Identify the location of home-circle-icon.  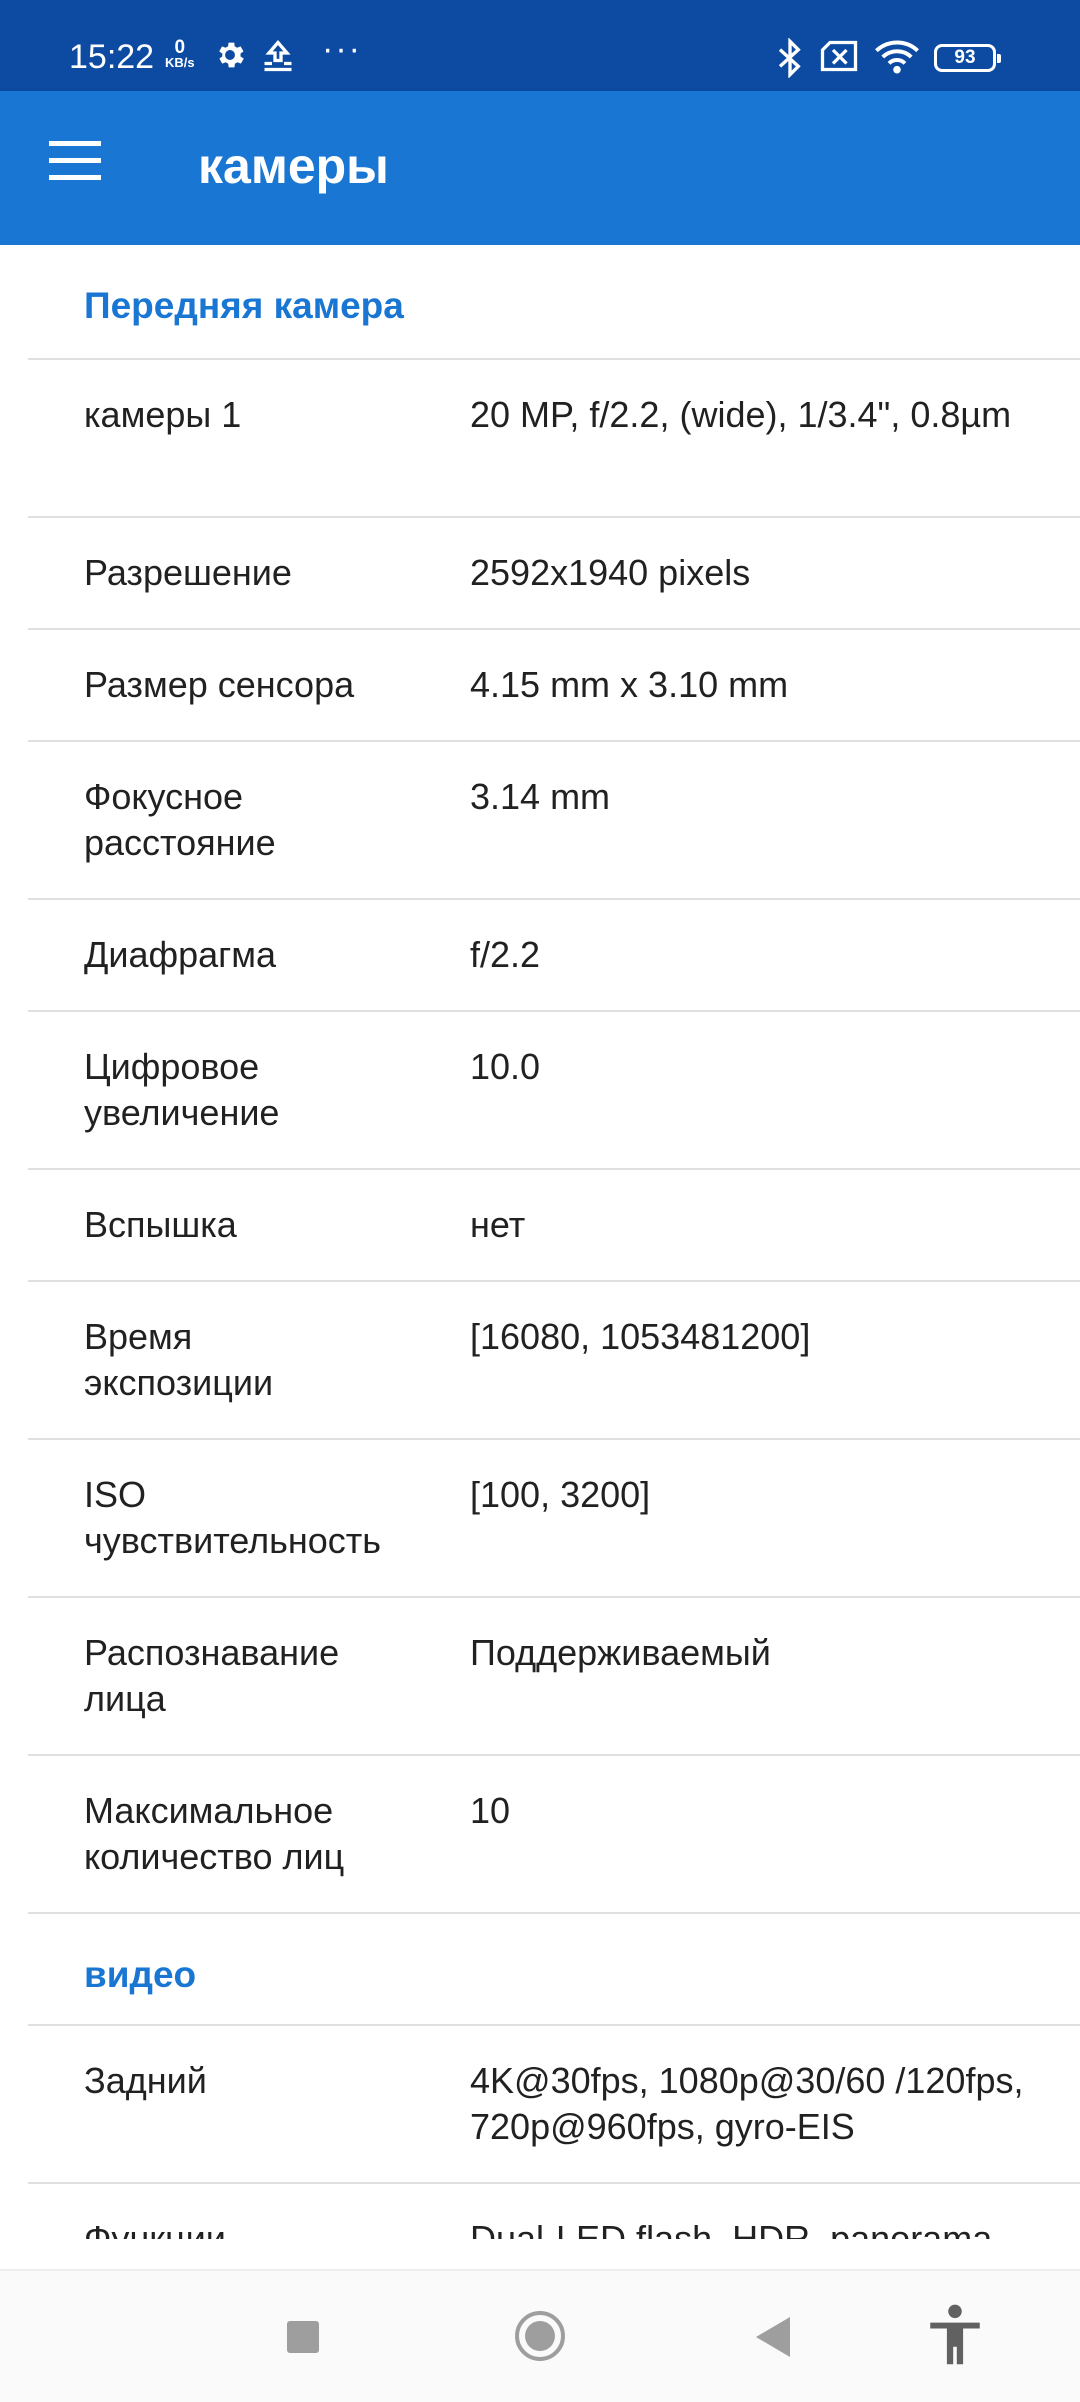
(540, 2336).